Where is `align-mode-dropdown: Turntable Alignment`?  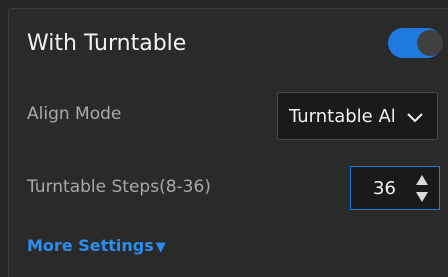 align-mode-dropdown: Turntable Alignment is located at coordinates (357, 116).